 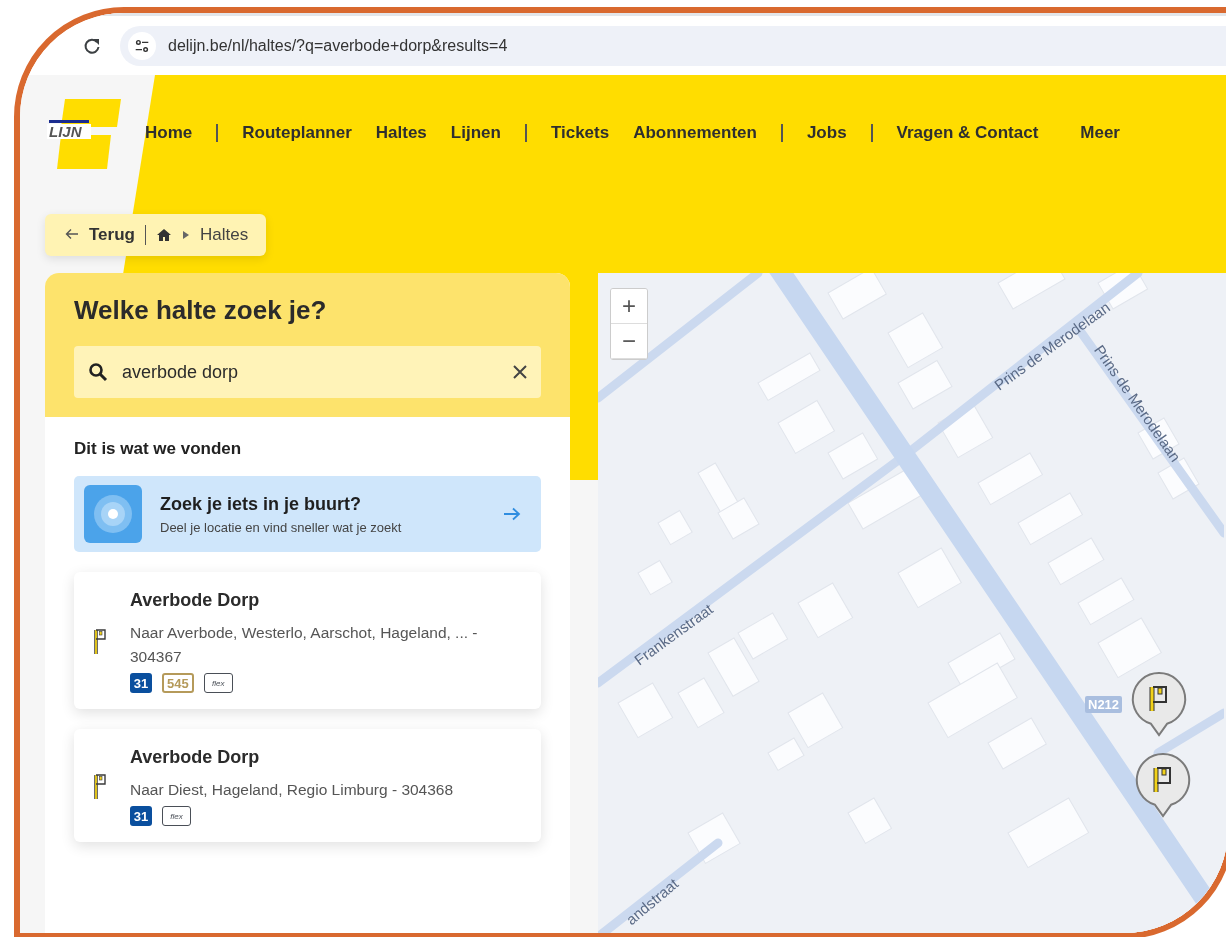 I want to click on clear-icon, so click(x=520, y=372).